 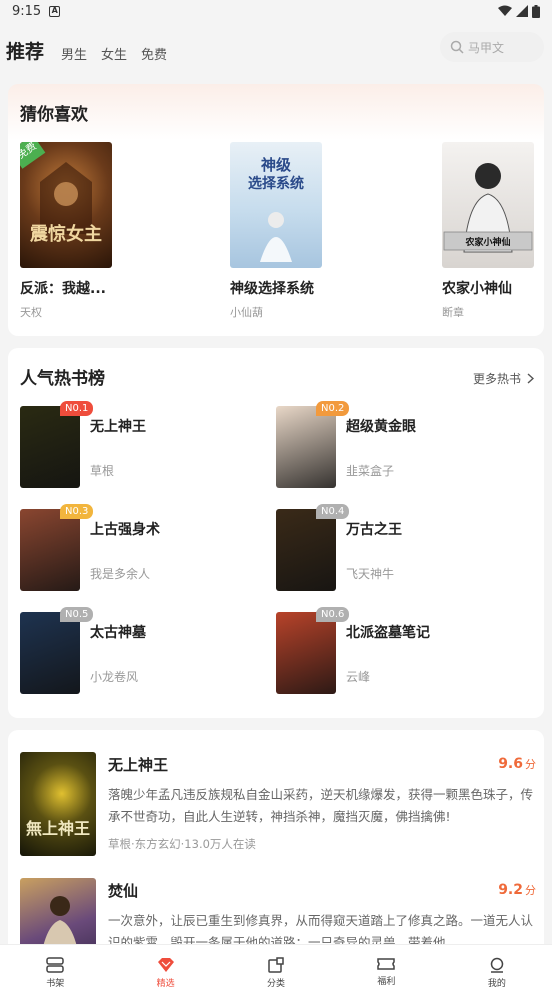 I want to click on book-title: 万古之王, so click(x=374, y=530).